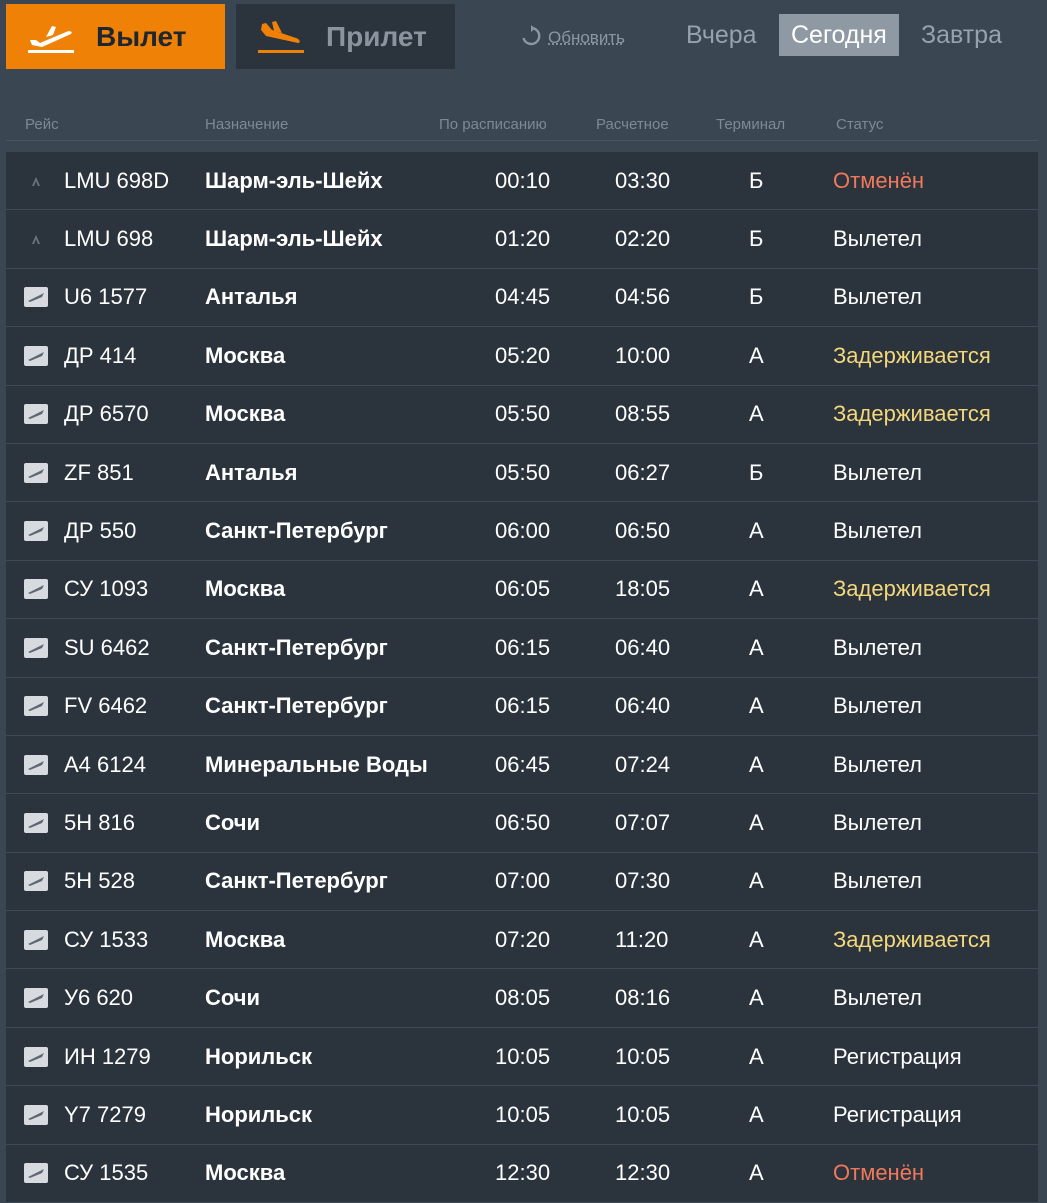  What do you see at coordinates (643, 180) in the screenshot?
I see `estimated-time: 03:30` at bounding box center [643, 180].